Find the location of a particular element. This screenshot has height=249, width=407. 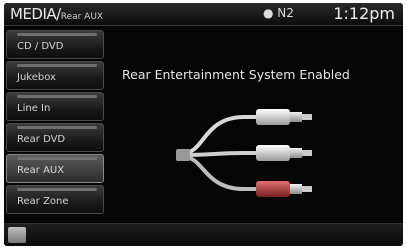

bottom-bar is located at coordinates (203, 234).